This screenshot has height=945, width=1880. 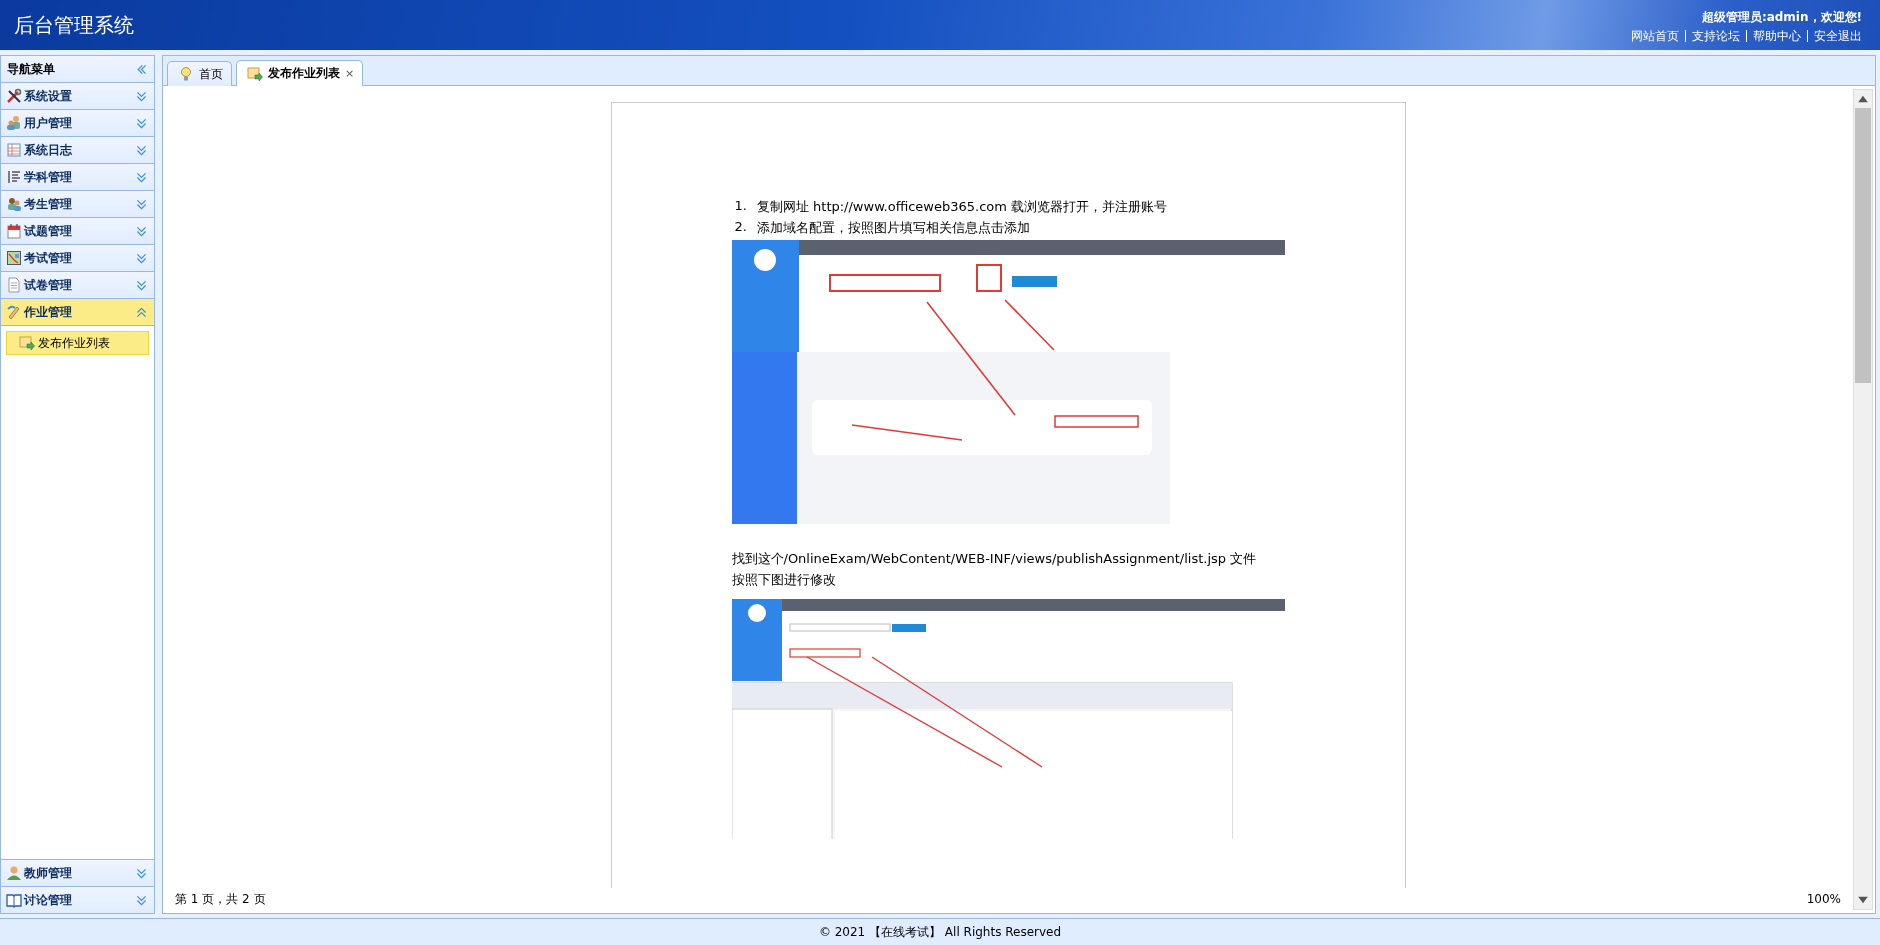 What do you see at coordinates (784, 580) in the screenshot?
I see `paragraph-text: 按照下图进行修改` at bounding box center [784, 580].